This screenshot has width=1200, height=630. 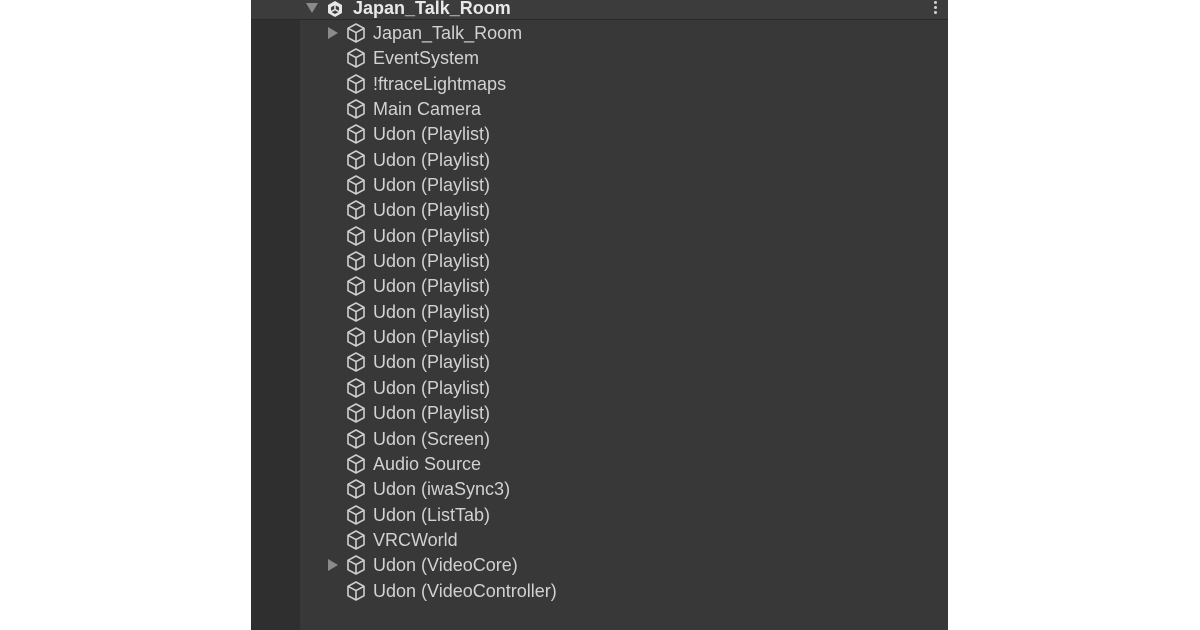 I want to click on scene-header-row: Japan_Talk_Room, so click(x=599, y=10).